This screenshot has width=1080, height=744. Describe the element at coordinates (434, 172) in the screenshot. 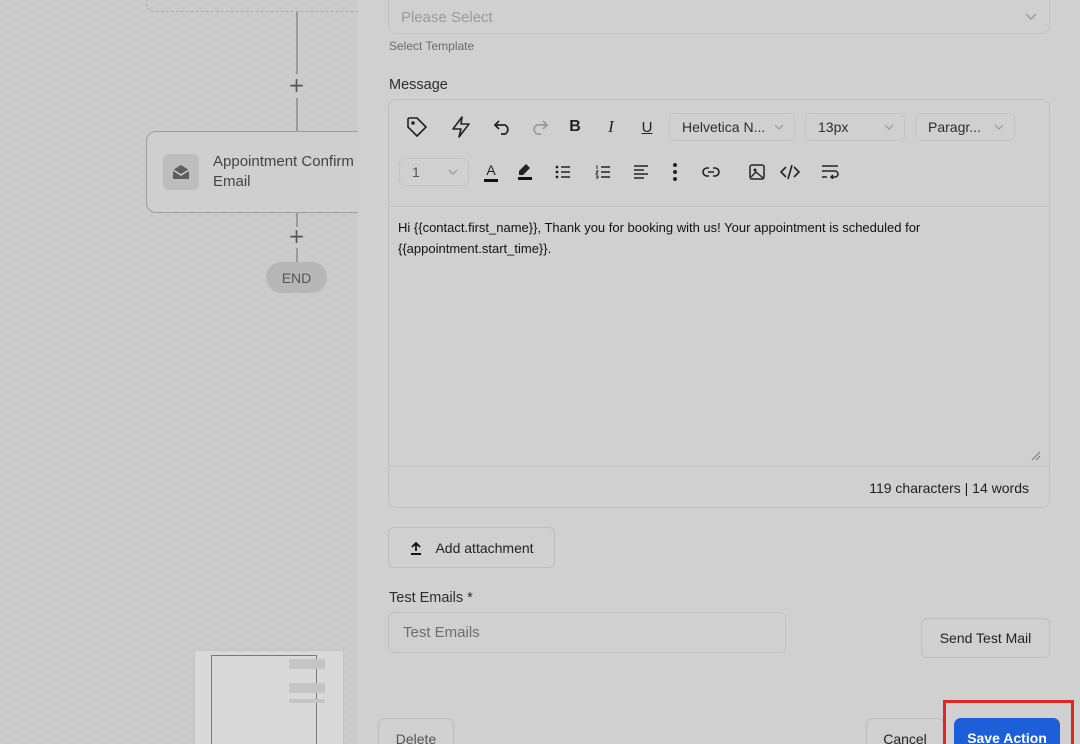

I see `line-height-select: 1` at that location.